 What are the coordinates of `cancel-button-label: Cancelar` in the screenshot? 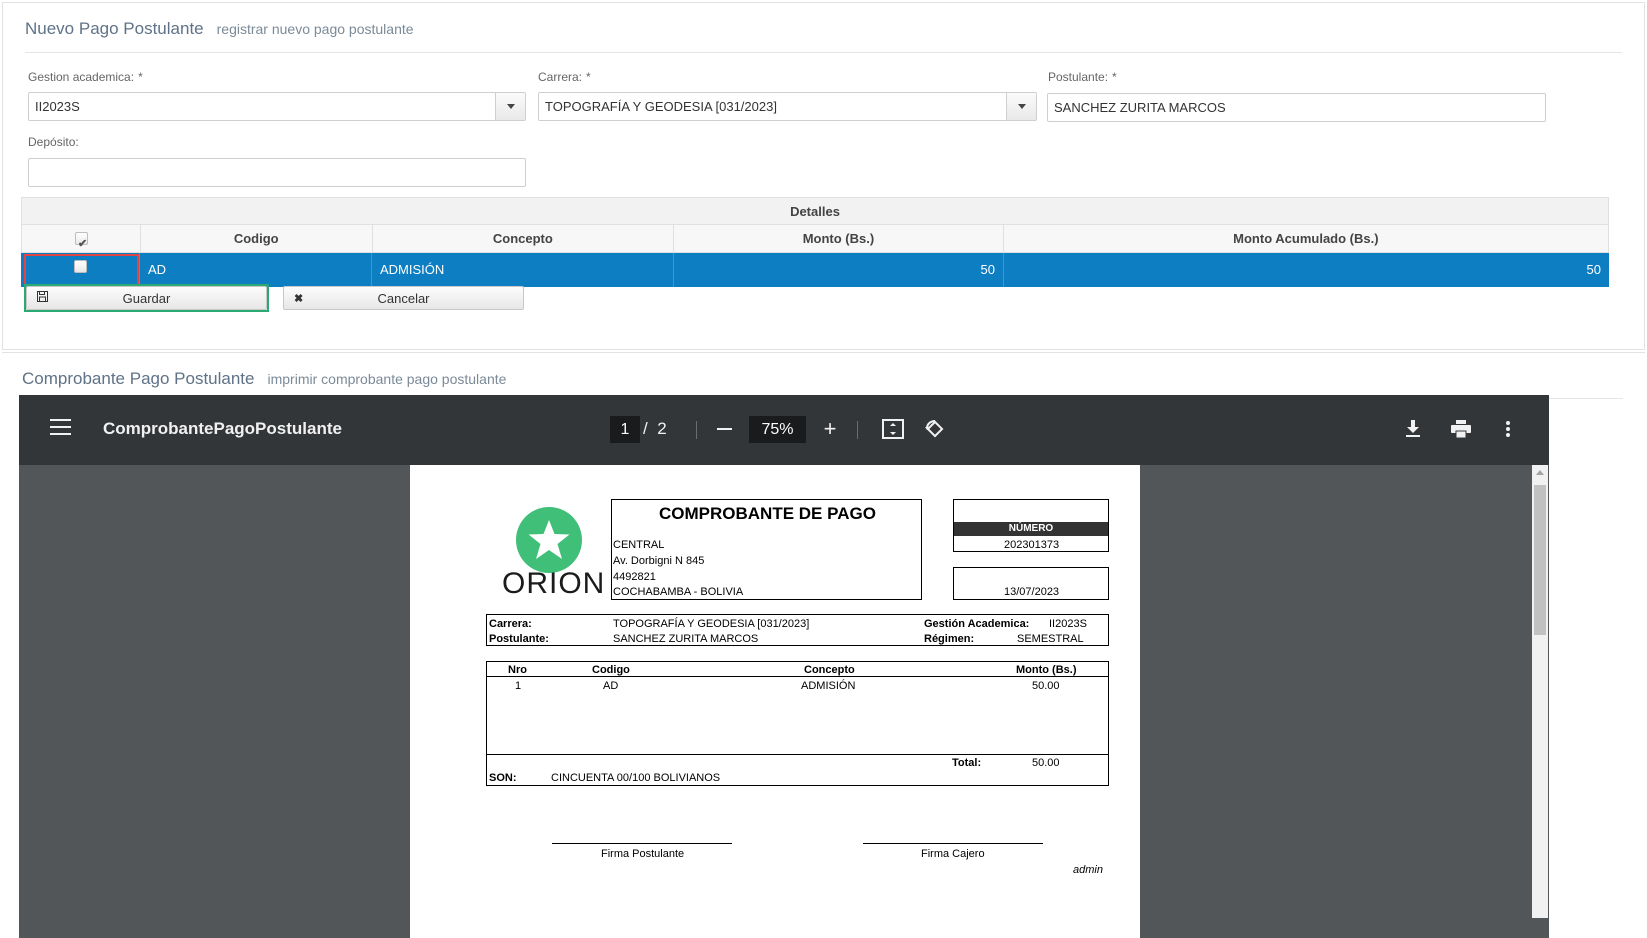 It's located at (403, 298).